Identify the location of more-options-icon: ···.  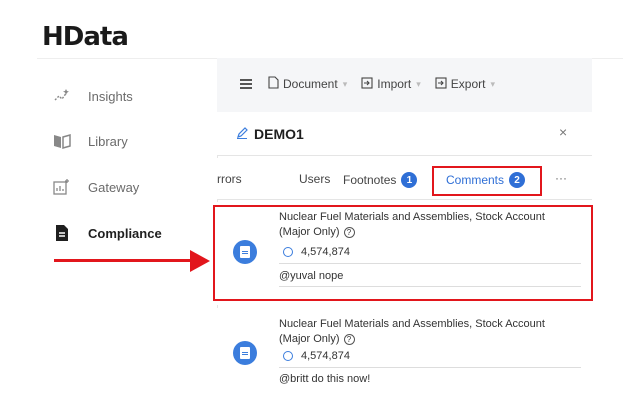
(561, 178).